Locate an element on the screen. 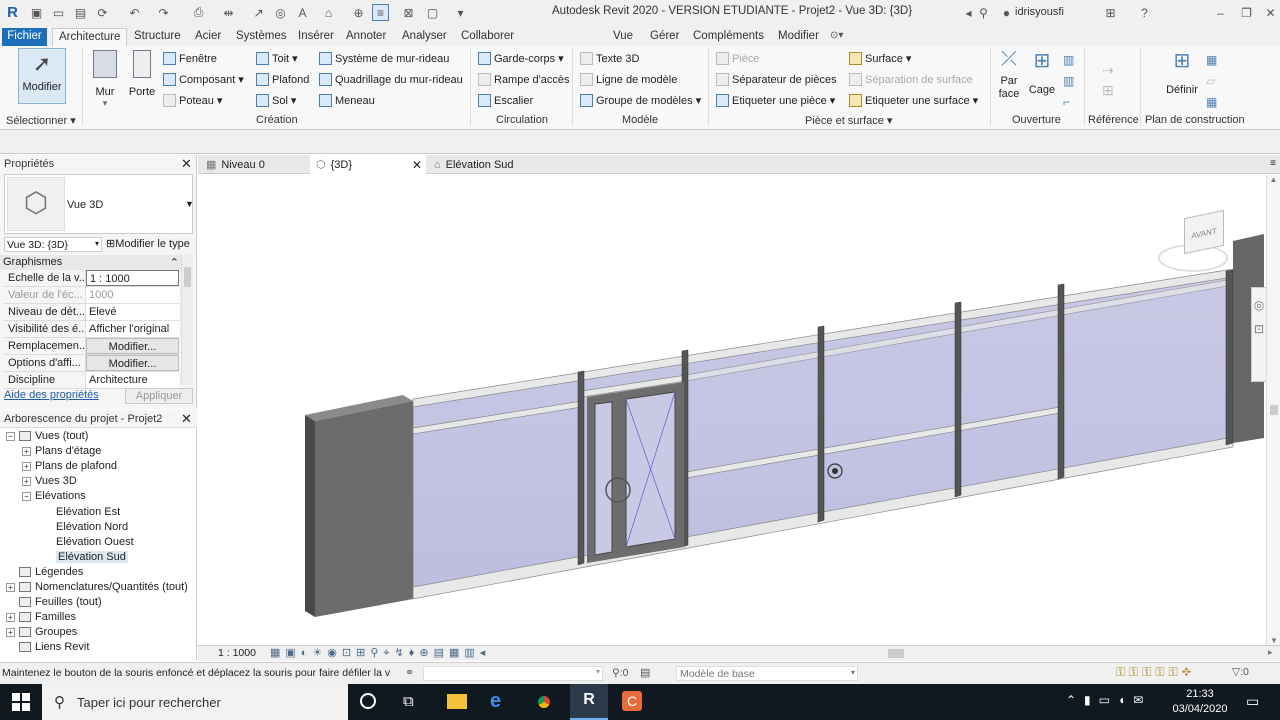 This screenshot has width=1280, height=720. curtain-system-button: Système de mur-rideau is located at coordinates (384, 58).